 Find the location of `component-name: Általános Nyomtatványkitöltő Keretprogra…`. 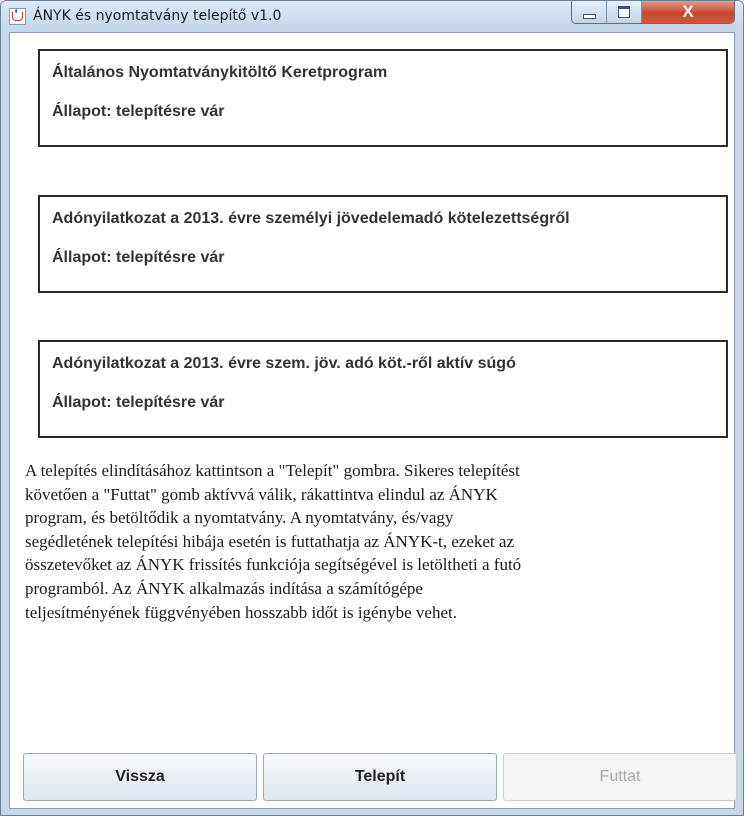

component-name: Általános Nyomtatványkitöltő Keretprogra… is located at coordinates (220, 72).